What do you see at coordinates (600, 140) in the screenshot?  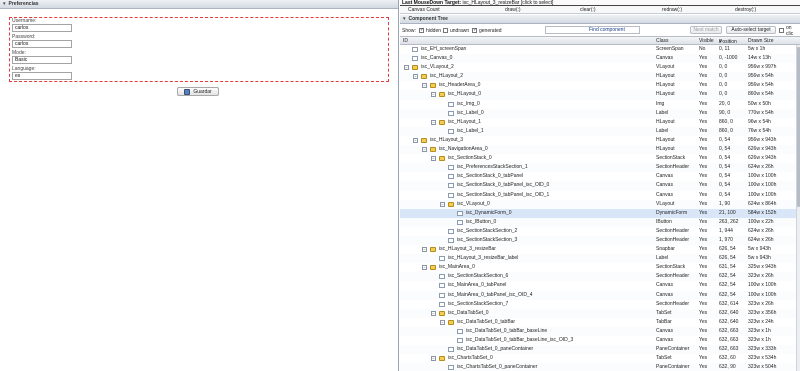 I see `tree-row: − isc_HLayout_3 HLayout Yes 0, 54 956w x 943h` at bounding box center [600, 140].